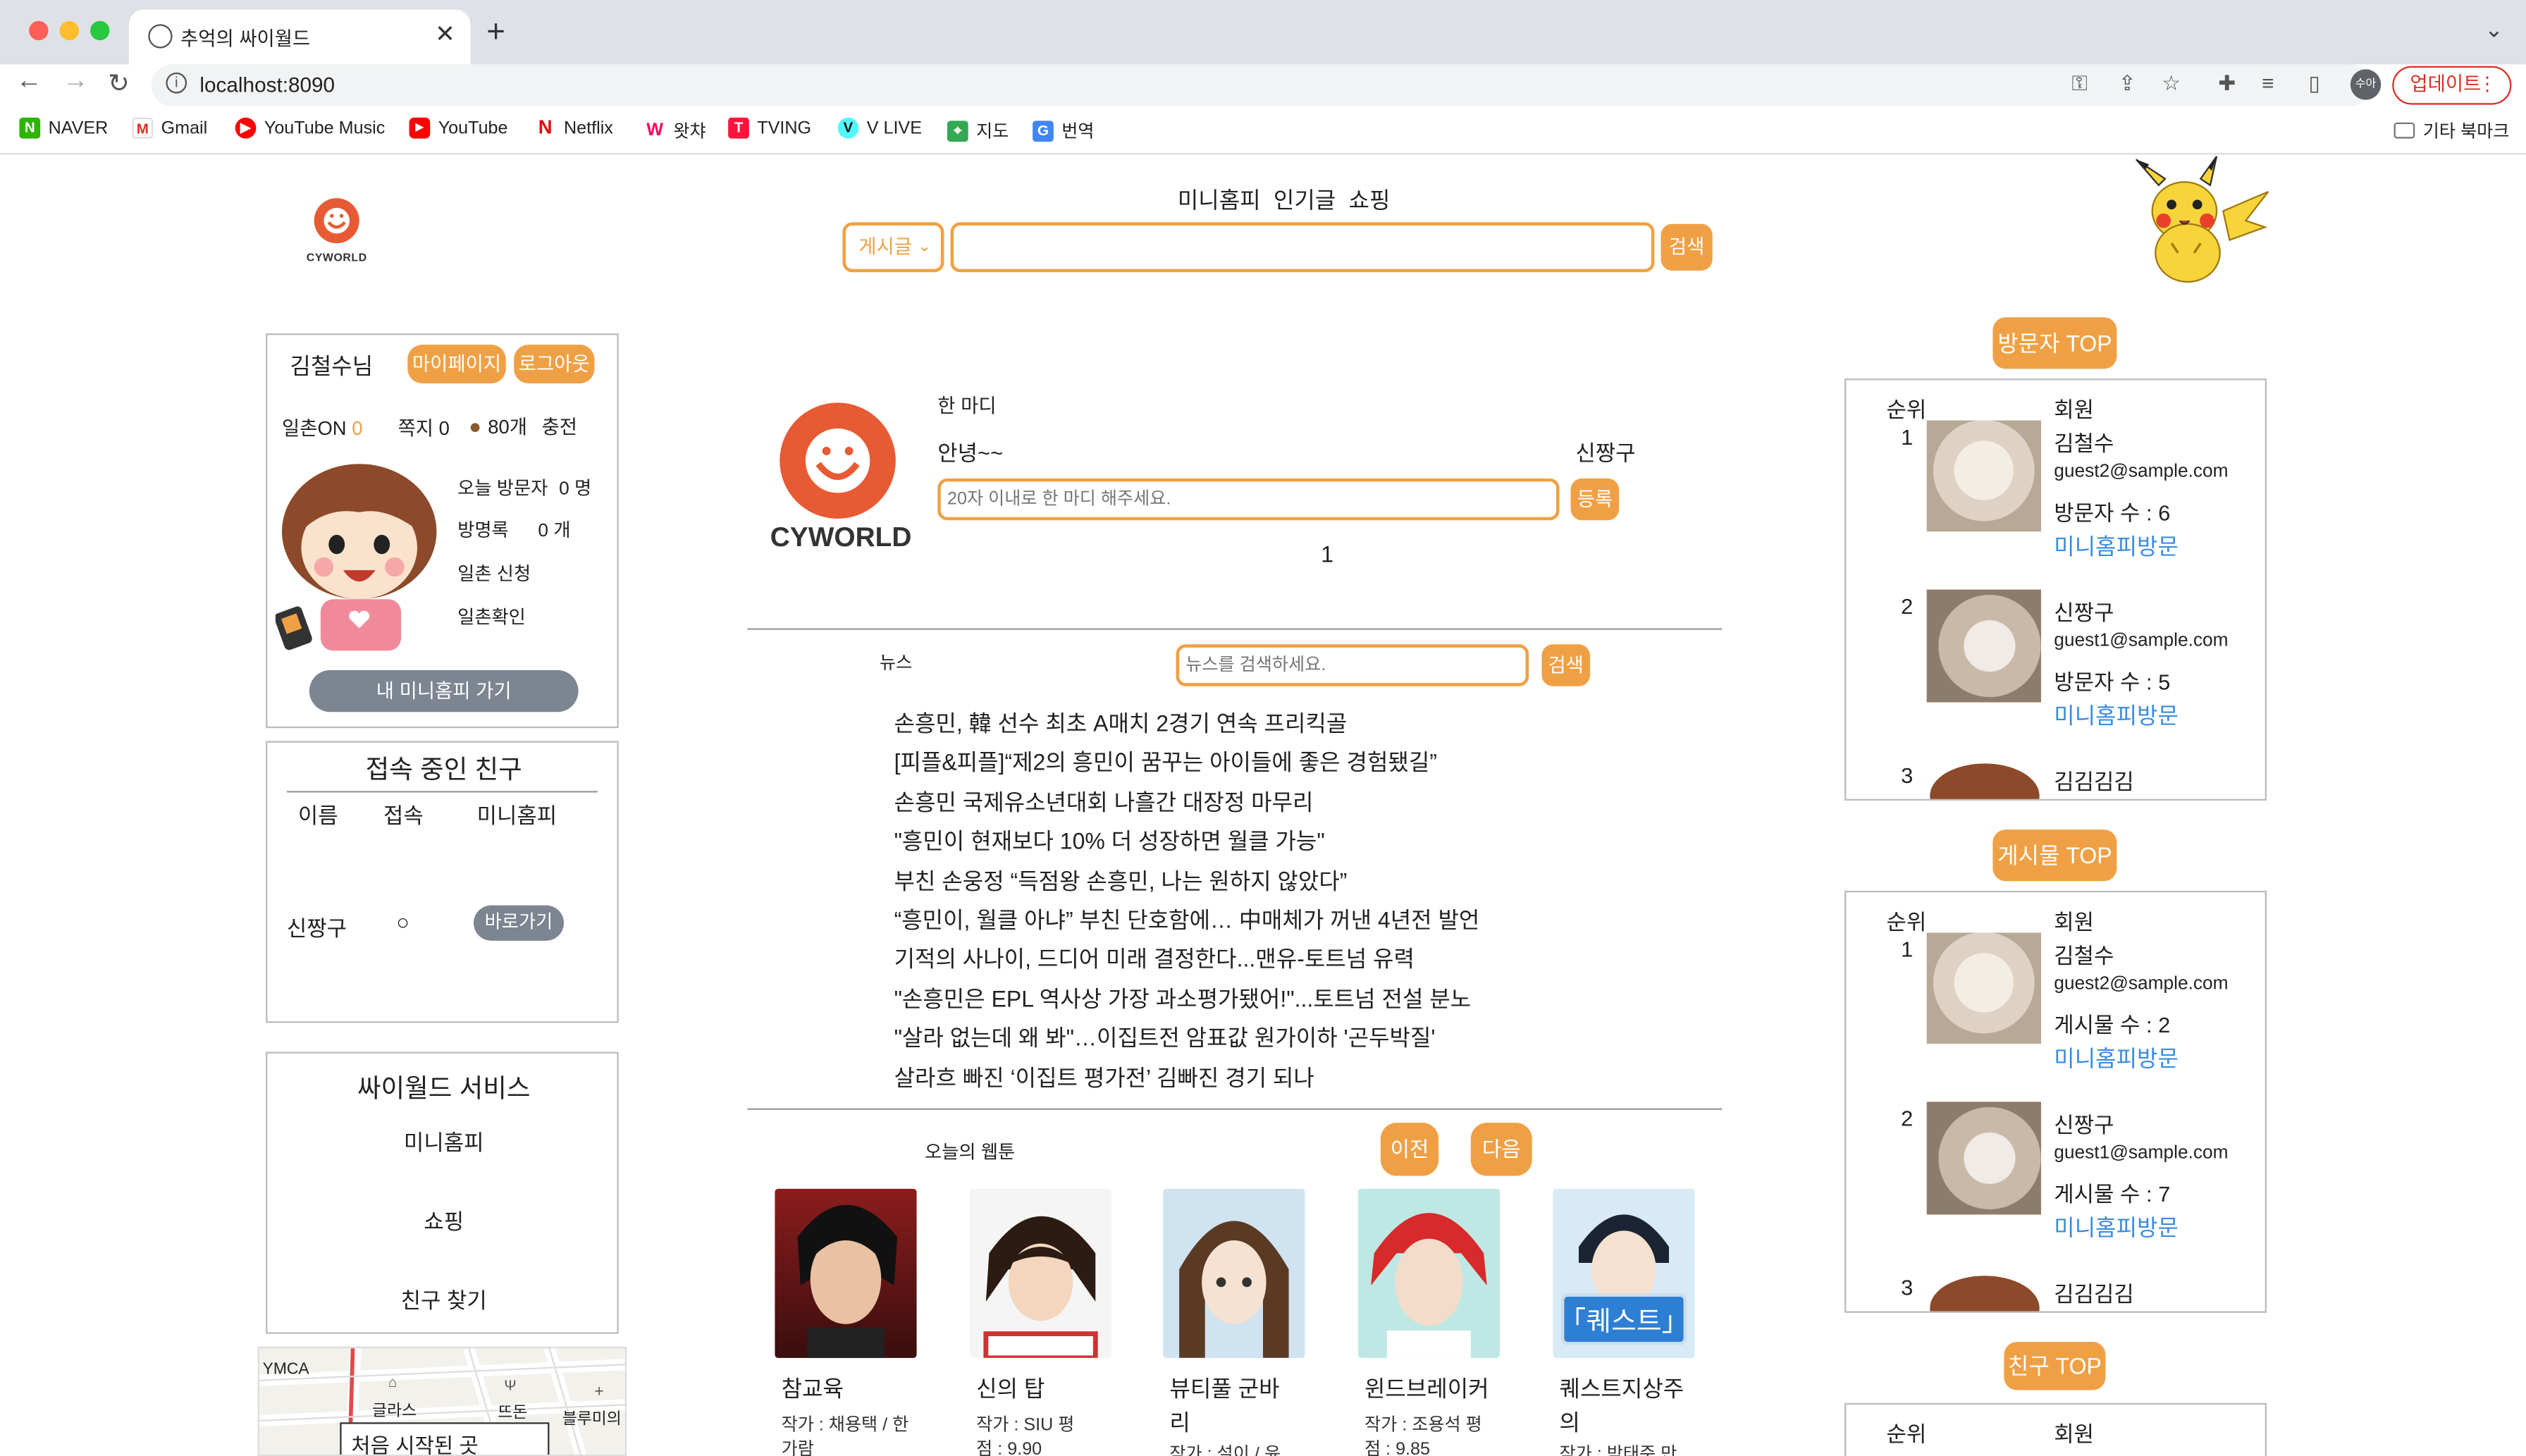 This screenshot has width=2526, height=1456. I want to click on webtoon-author: 작가 : 조용석 평점 : 9.85, so click(1423, 1436).